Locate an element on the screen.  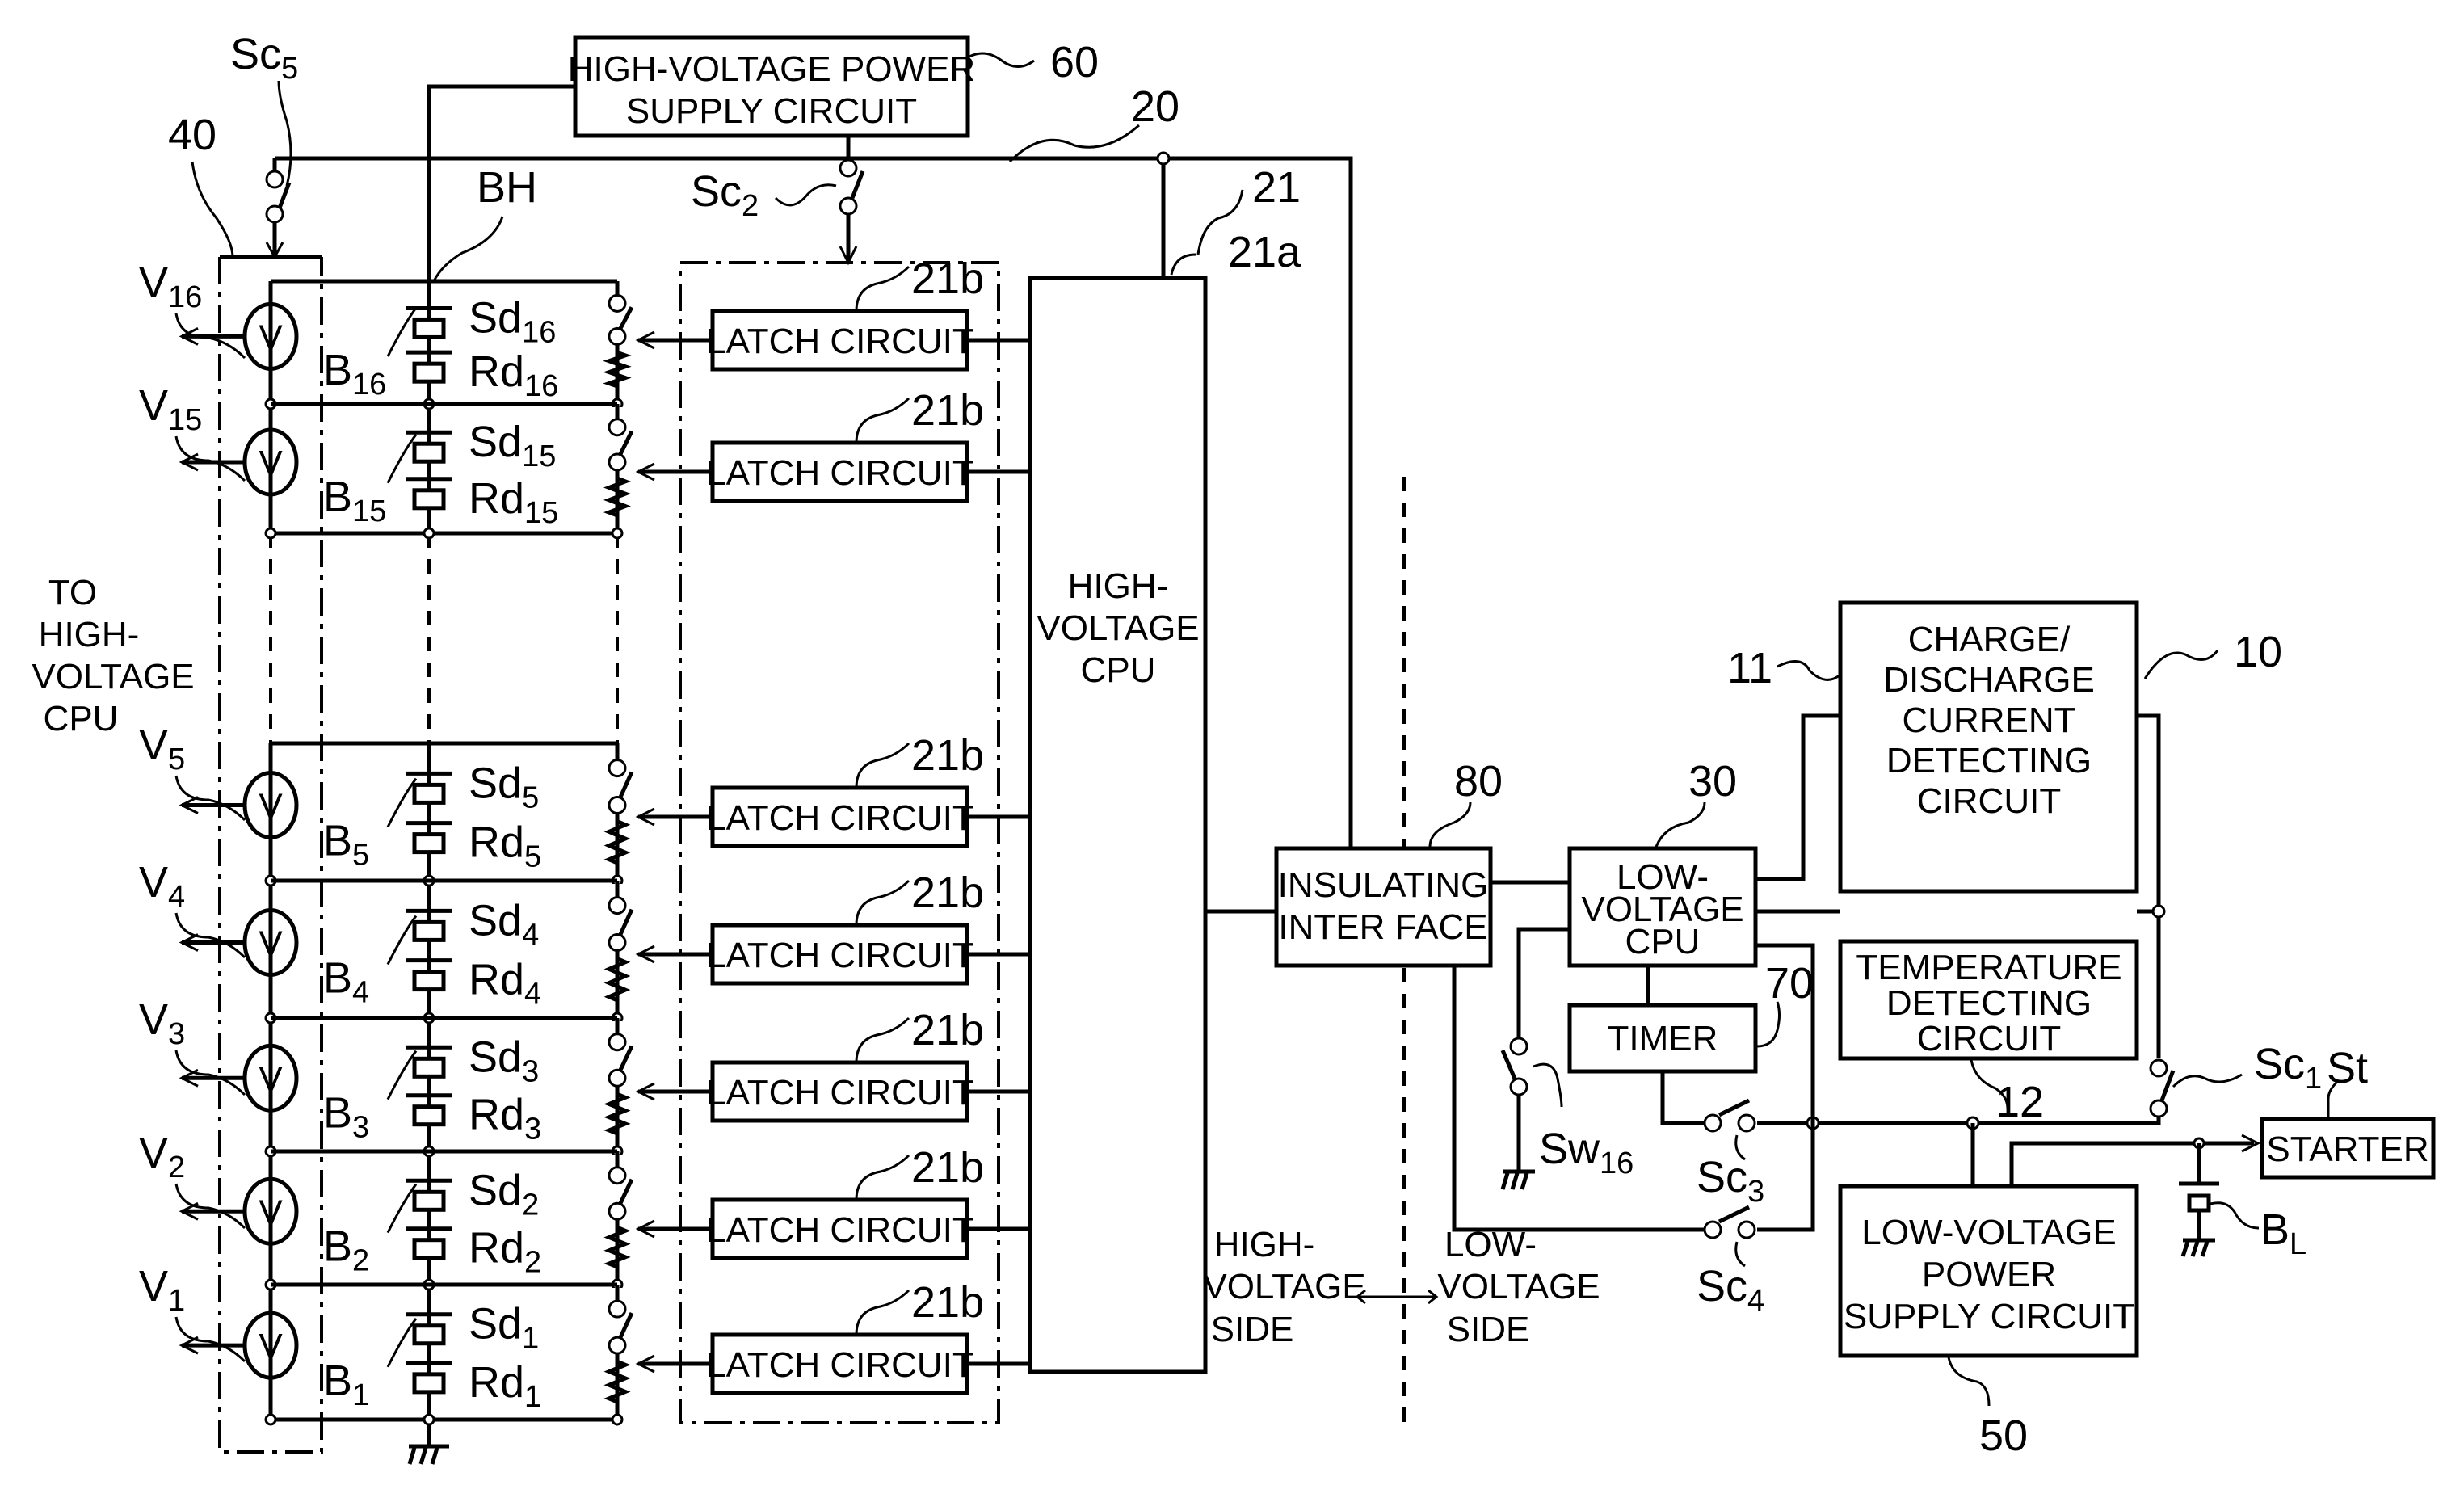
label-rd4: Rd4 is located at coordinates (505, 984).